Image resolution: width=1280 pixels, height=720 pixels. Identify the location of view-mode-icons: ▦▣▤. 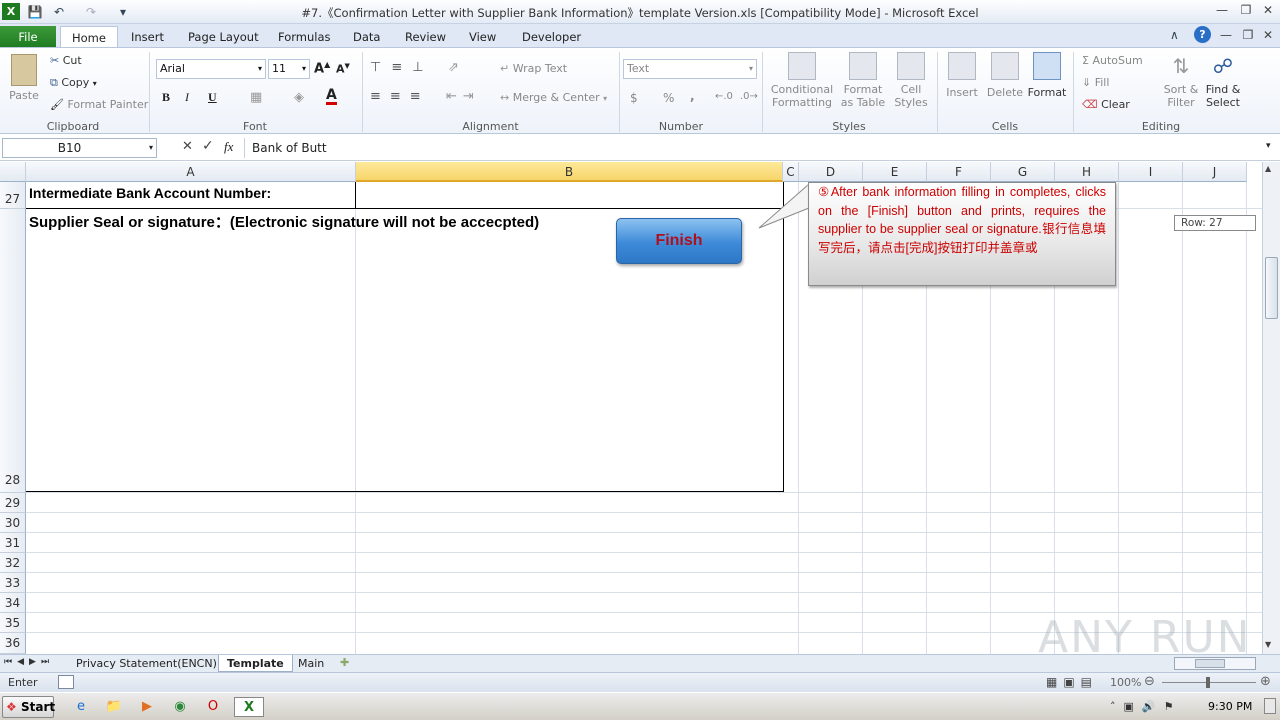
(1072, 682).